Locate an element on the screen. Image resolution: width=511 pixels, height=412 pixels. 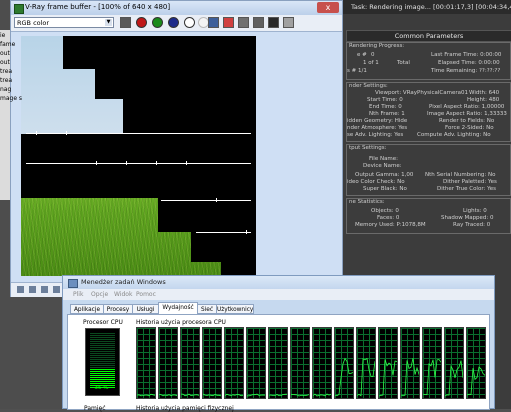
region-render-icon is located at coordinates (258, 22).